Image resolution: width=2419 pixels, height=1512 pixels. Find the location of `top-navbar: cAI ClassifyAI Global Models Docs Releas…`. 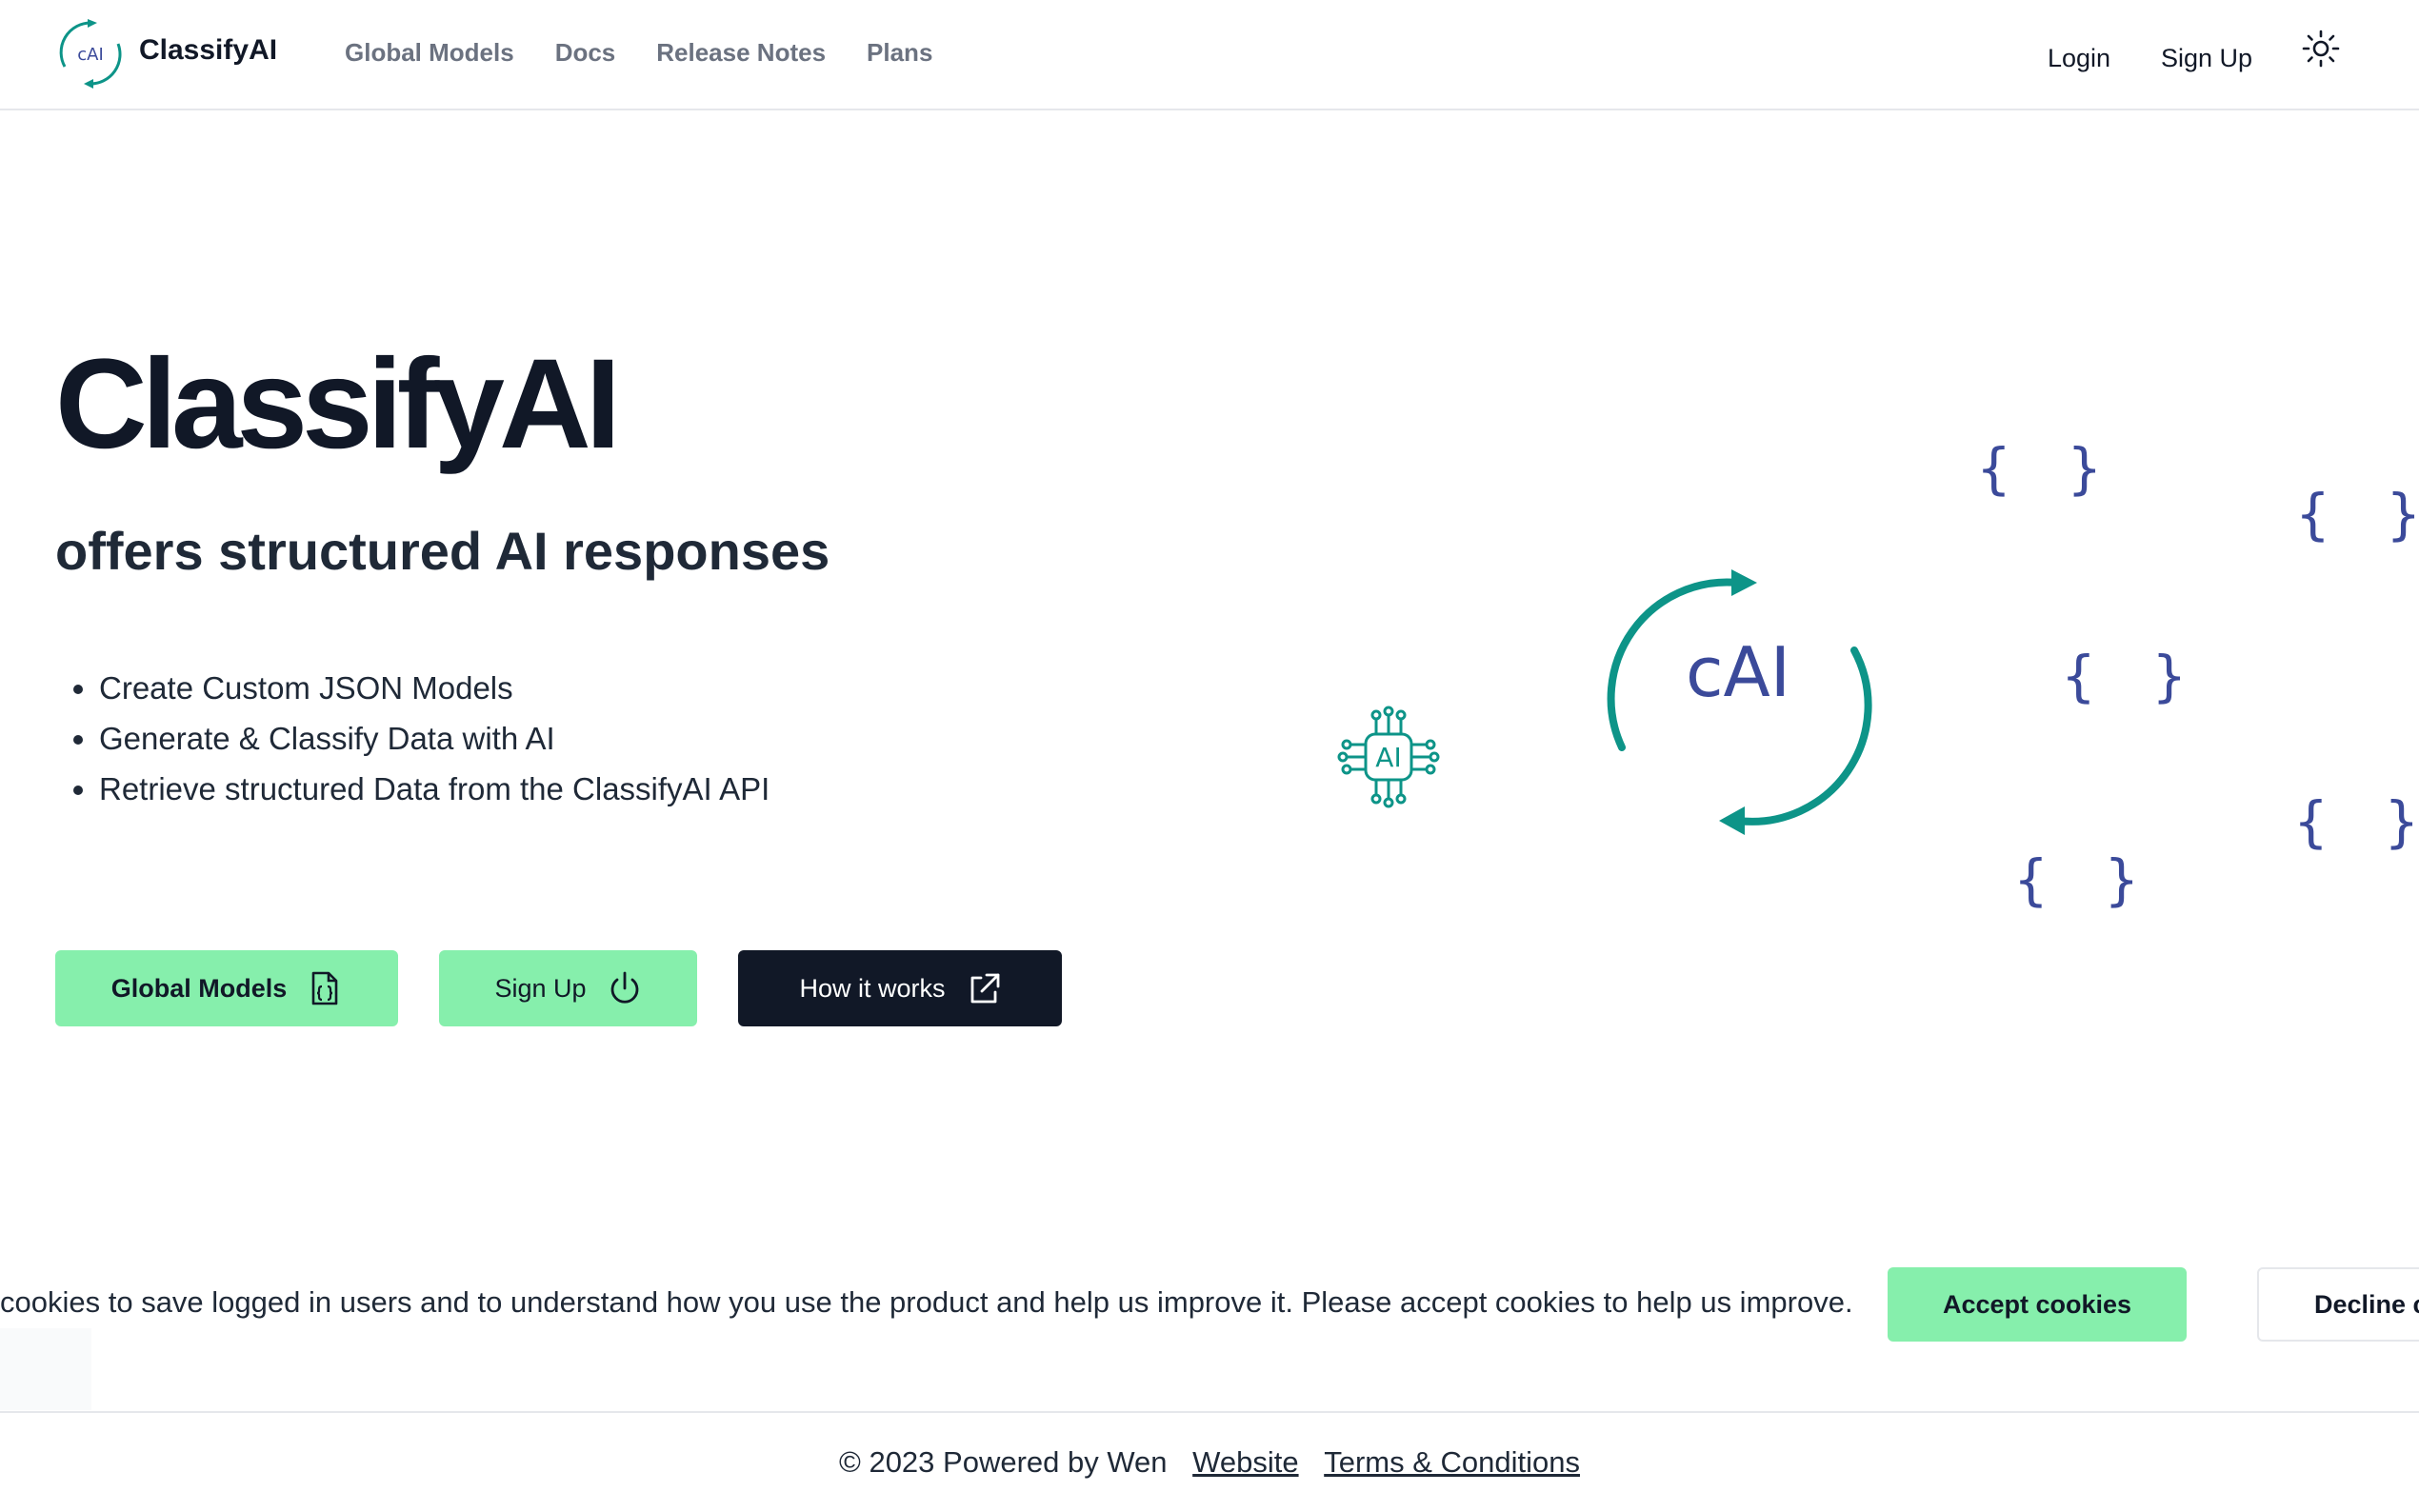

top-navbar: cAI ClassifyAI Global Models Docs Releas… is located at coordinates (1209, 55).